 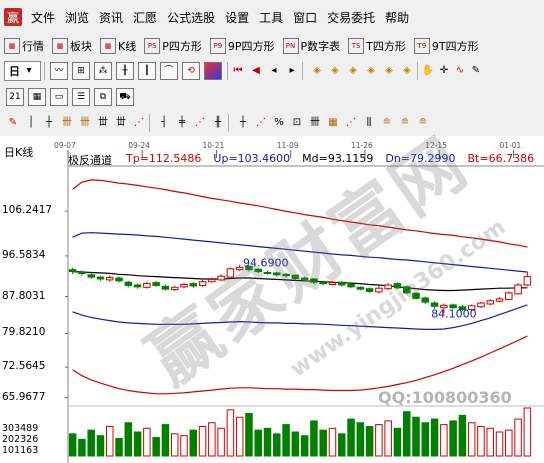 What do you see at coordinates (145, 17) in the screenshot?
I see `menu-item-3: 汇愿` at bounding box center [145, 17].